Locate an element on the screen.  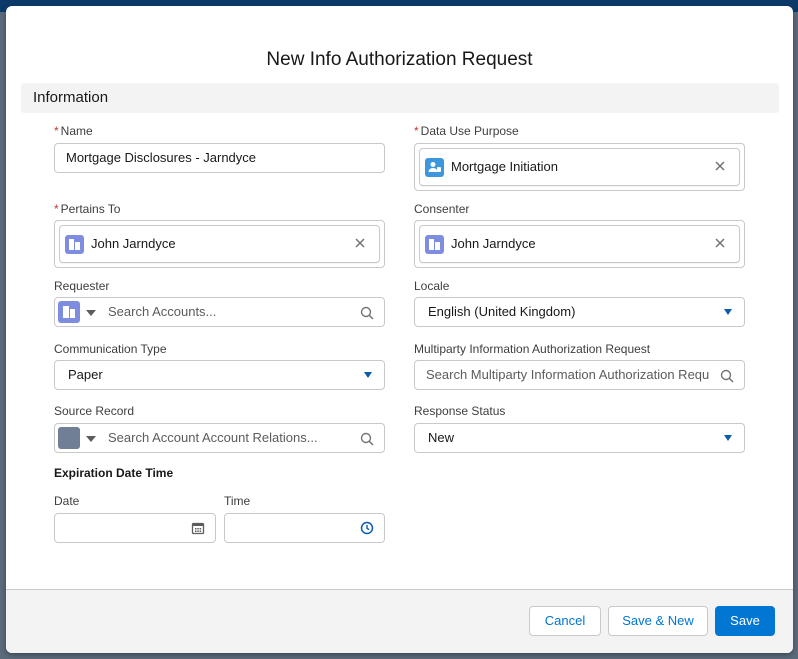
pertains-to-label: * Pertains To is located at coordinates (87, 209).